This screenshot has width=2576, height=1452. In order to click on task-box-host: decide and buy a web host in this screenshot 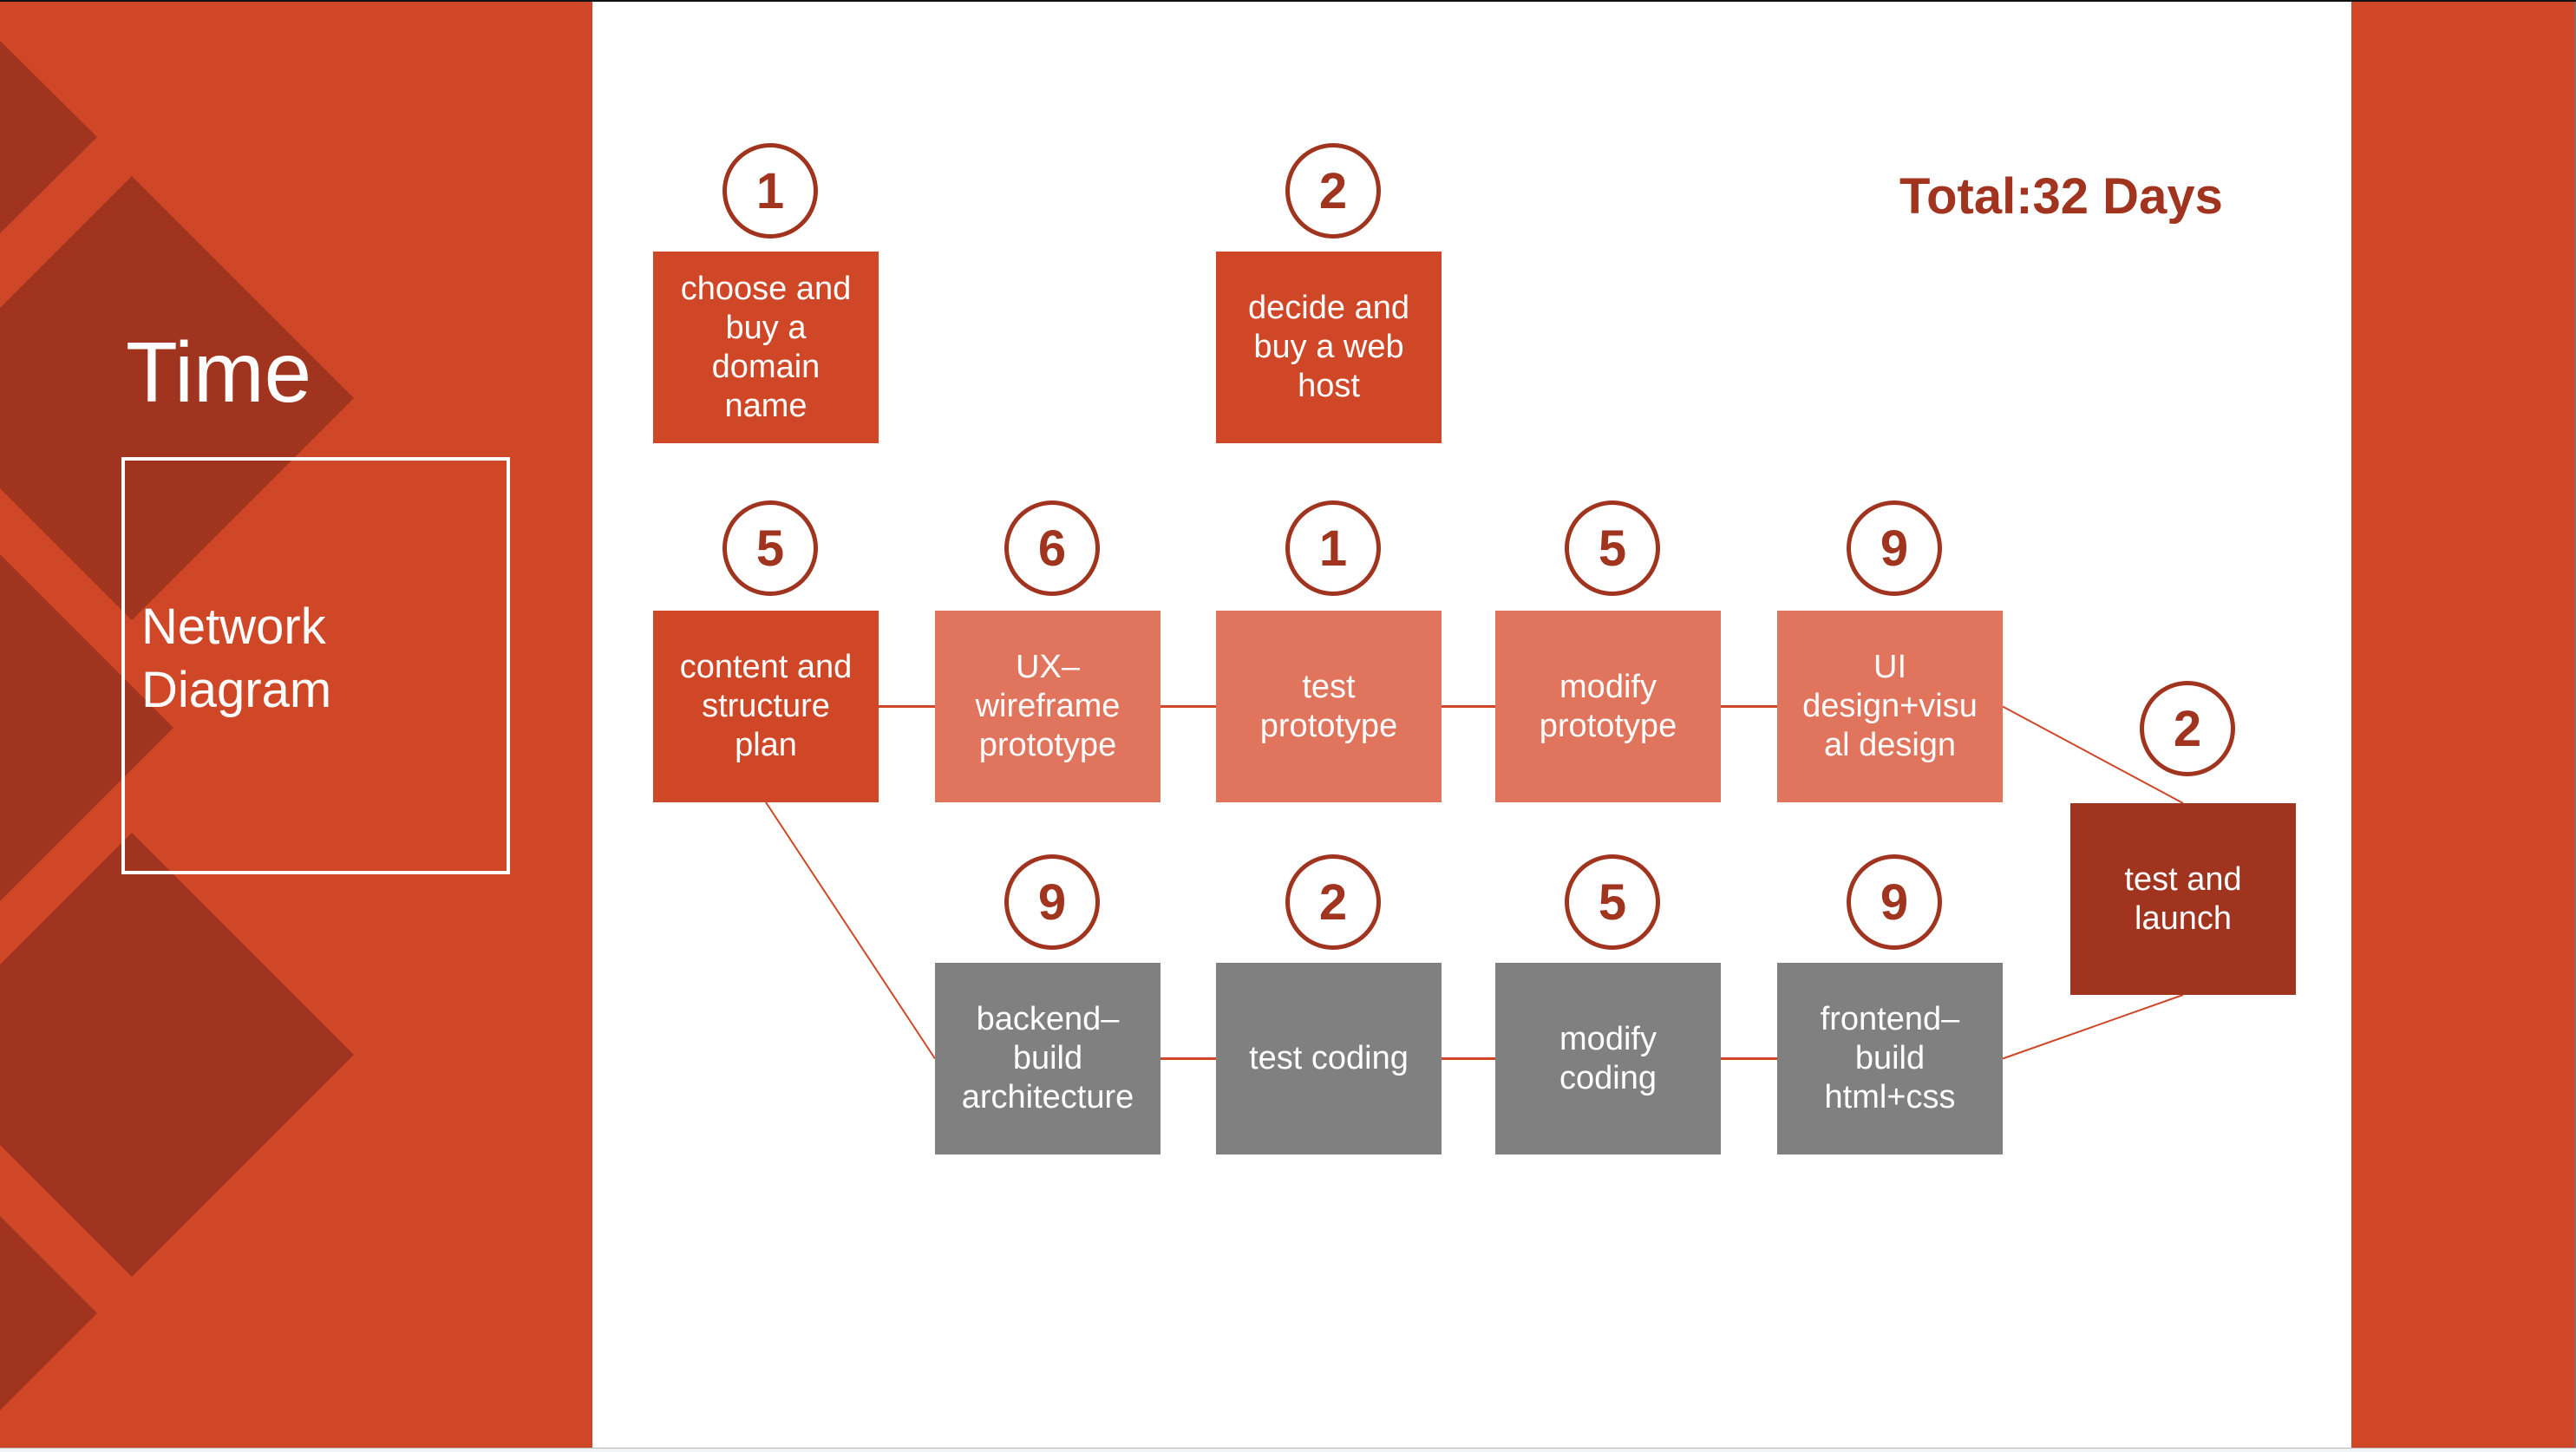, I will do `click(1329, 347)`.